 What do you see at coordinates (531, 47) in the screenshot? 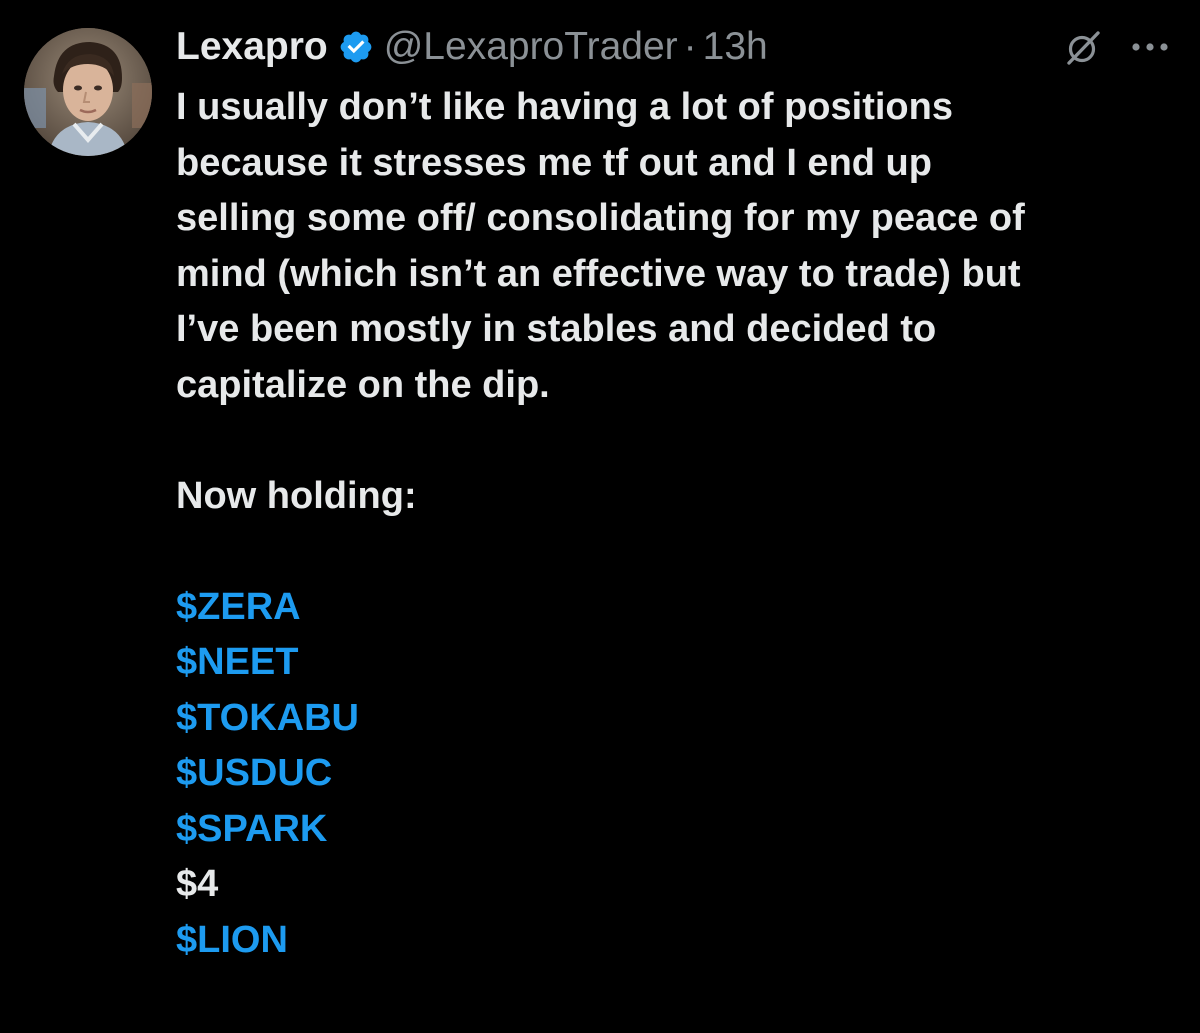
I see `author-handle: @LexaproTrader` at bounding box center [531, 47].